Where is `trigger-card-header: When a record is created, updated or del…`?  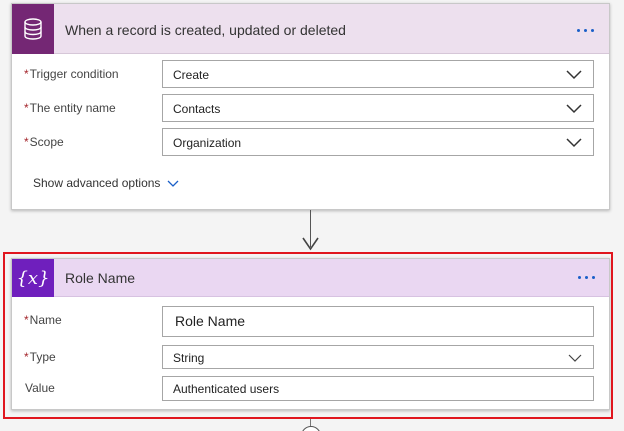
trigger-card-header: When a record is created, updated or del… is located at coordinates (310, 29).